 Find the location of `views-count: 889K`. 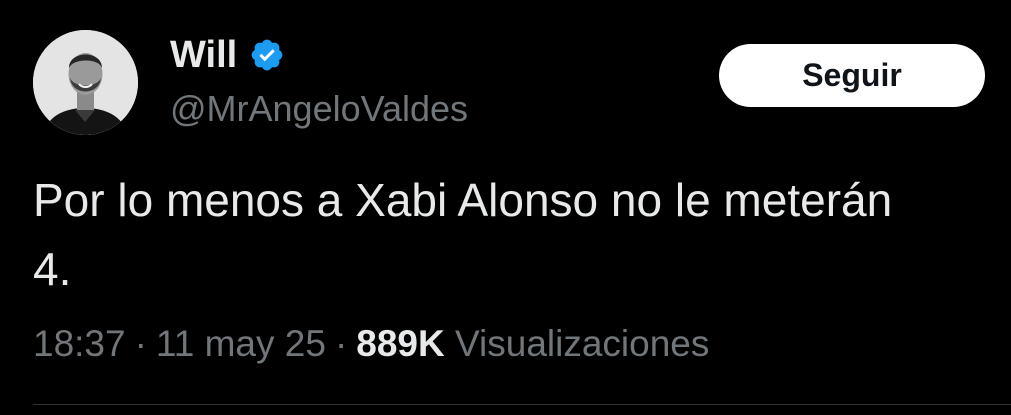

views-count: 889K is located at coordinates (400, 343).